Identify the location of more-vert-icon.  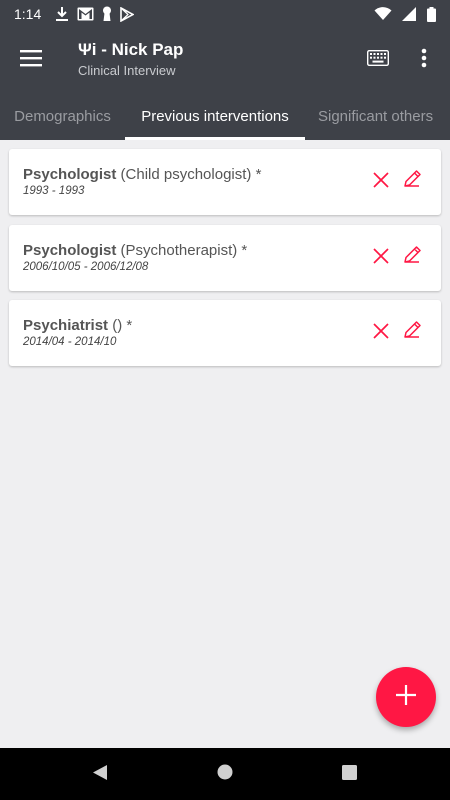
(424, 60).